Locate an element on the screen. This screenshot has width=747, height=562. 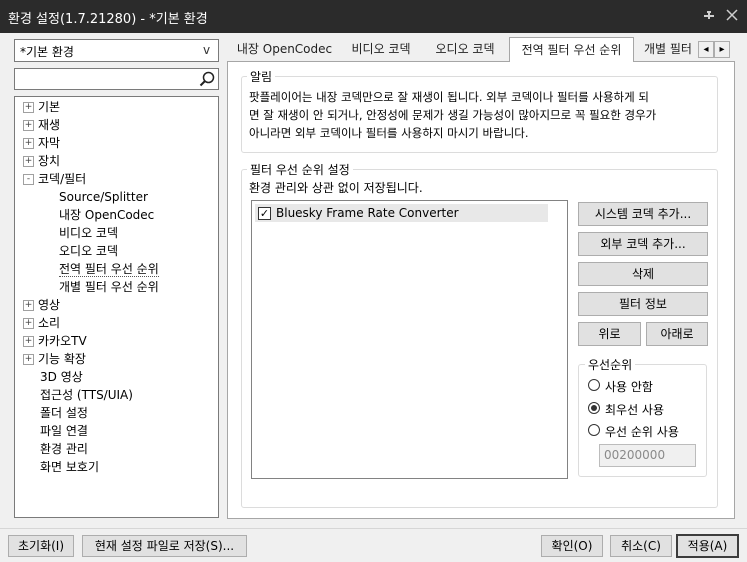
tree-item-label: Source/Splitter is located at coordinates (103, 197).